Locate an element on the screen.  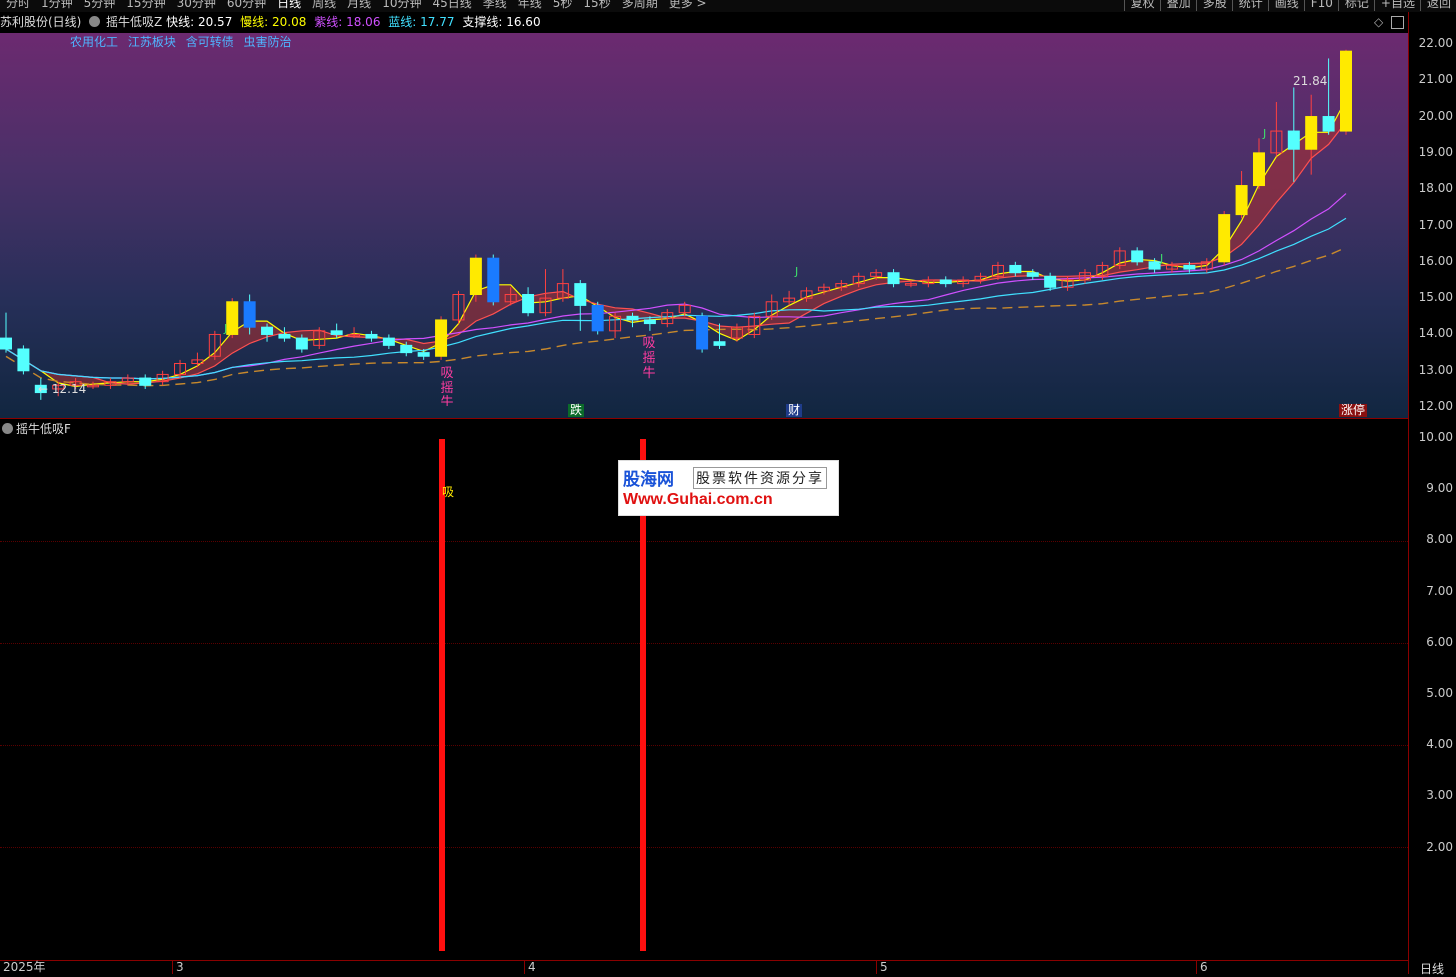
die-marker: 跌 is located at coordinates (576, 410).